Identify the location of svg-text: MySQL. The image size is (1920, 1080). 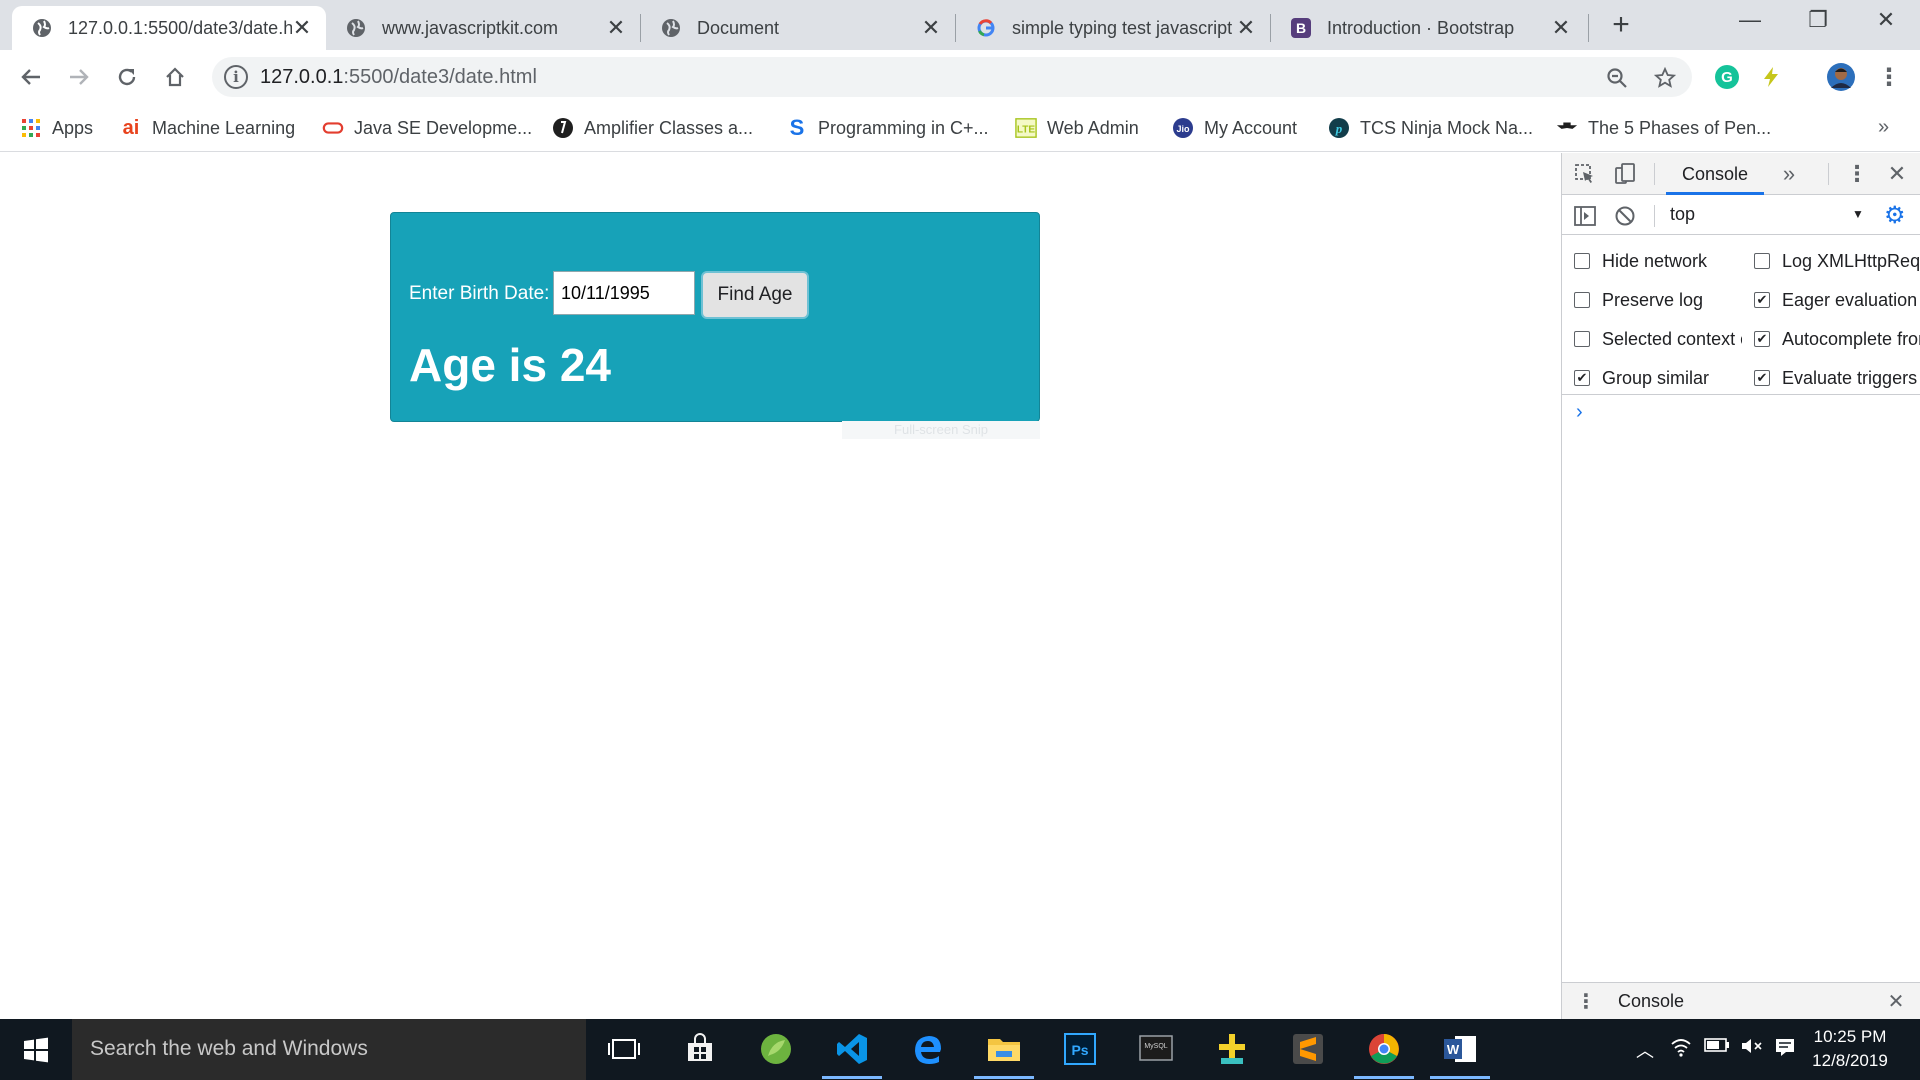
(1155, 1046).